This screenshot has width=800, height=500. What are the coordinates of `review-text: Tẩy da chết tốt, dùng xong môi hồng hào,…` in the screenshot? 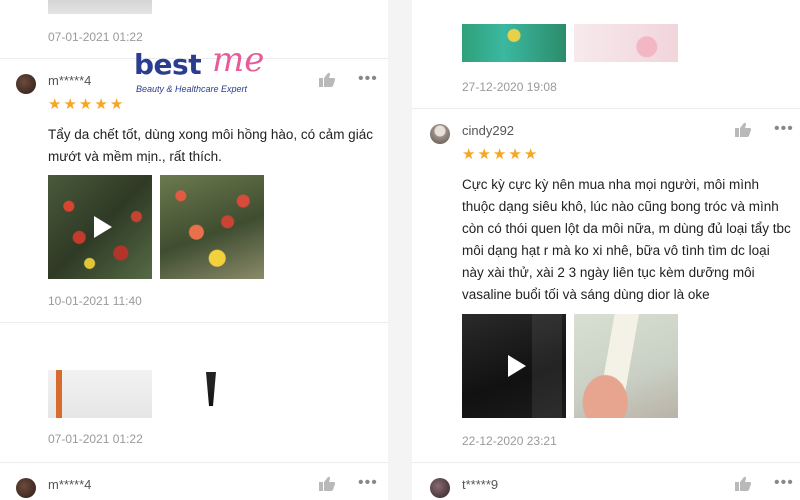 It's located at (210, 145).